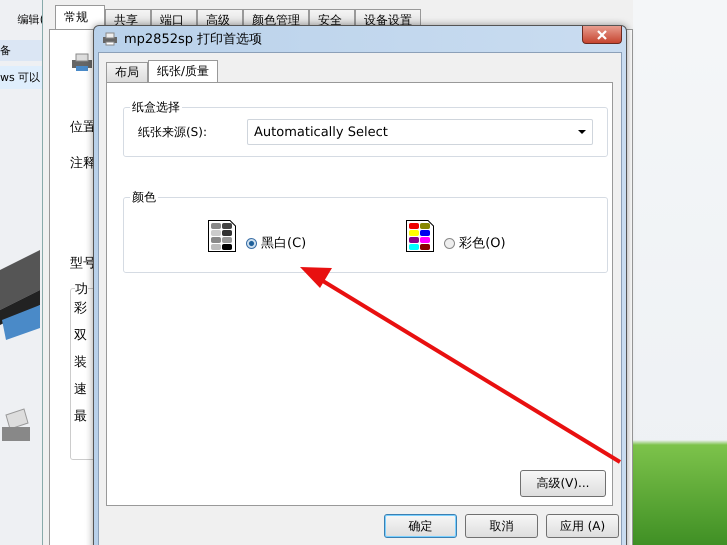 The height and width of the screenshot is (545, 727). I want to click on feature-label: 速, so click(81, 389).